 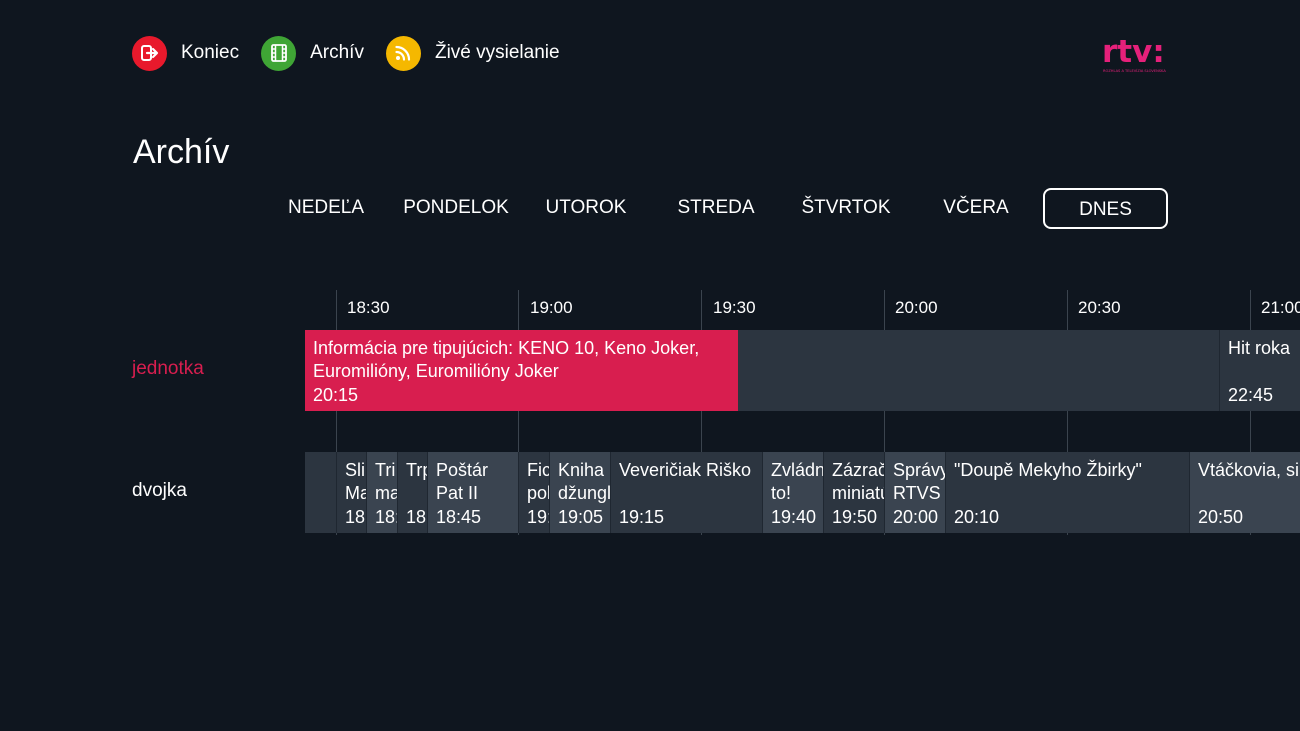 What do you see at coordinates (1221, 517) in the screenshot?
I see `program-time: 20:50` at bounding box center [1221, 517].